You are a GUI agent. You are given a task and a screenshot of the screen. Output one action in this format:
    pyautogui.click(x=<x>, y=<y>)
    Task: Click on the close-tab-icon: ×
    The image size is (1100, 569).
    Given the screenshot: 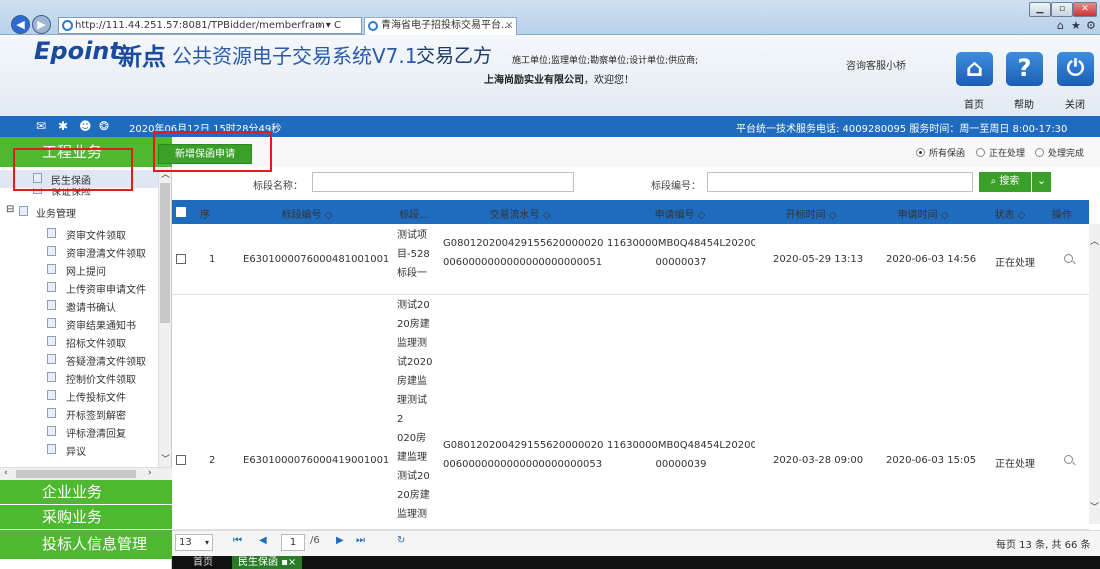 What is the action you would take?
    pyautogui.click(x=509, y=26)
    